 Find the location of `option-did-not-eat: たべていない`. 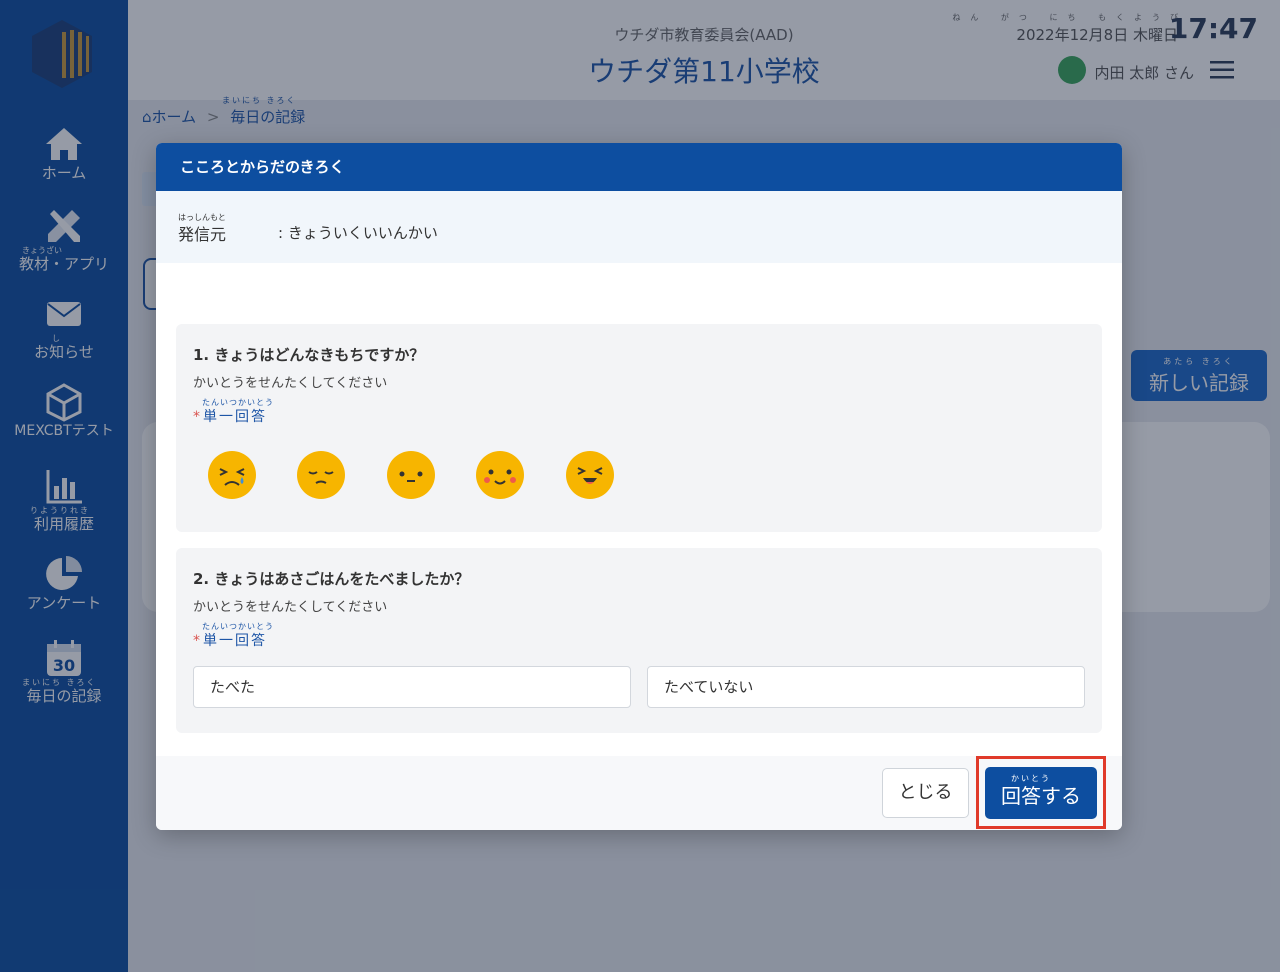

option-did-not-eat: たべていない is located at coordinates (866, 687).